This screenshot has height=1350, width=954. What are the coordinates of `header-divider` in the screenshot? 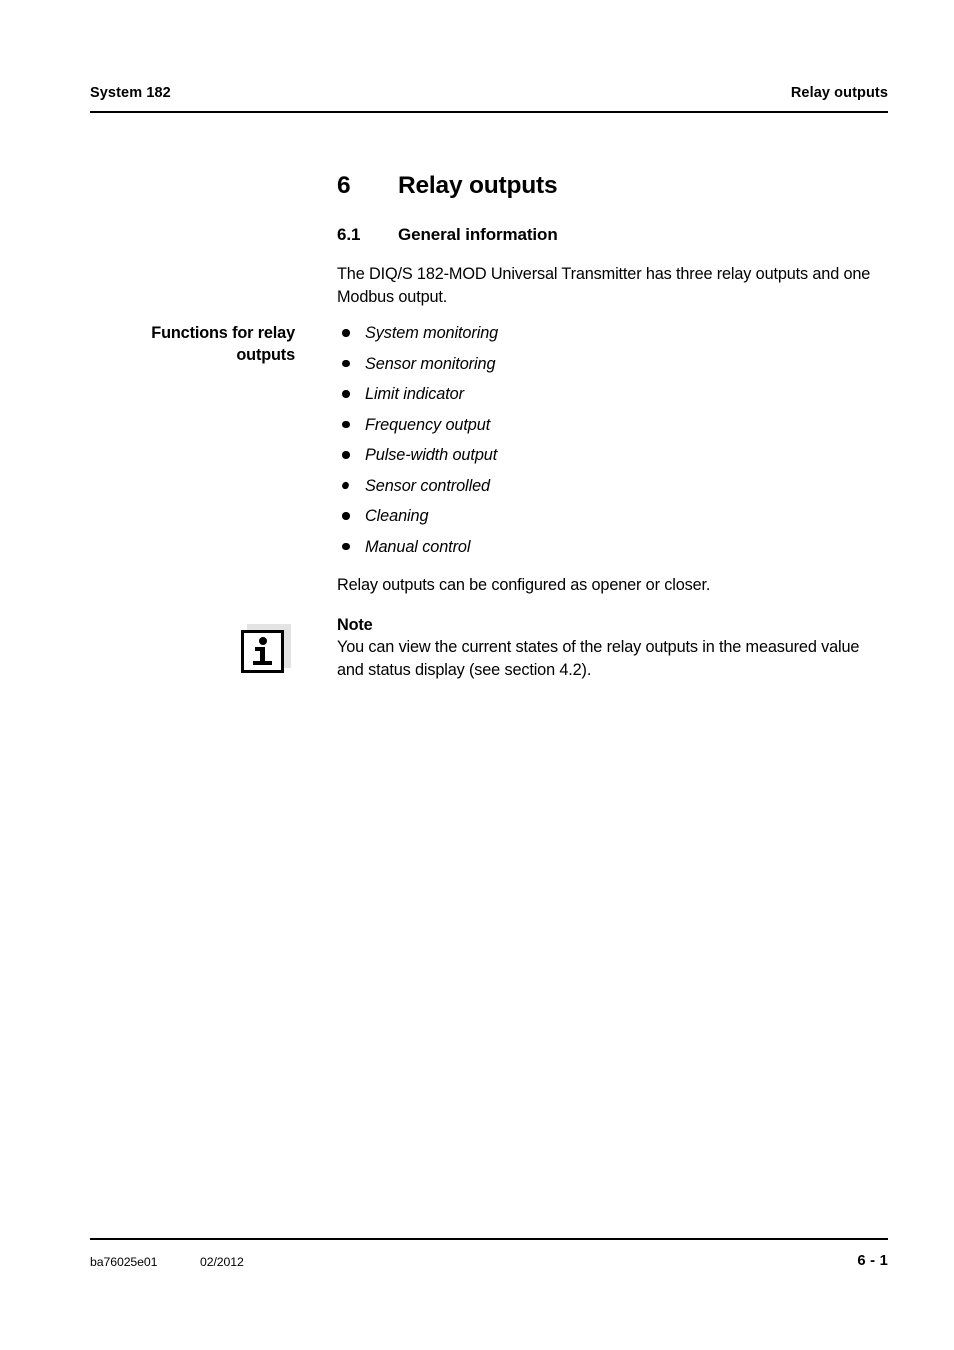 It's located at (489, 112).